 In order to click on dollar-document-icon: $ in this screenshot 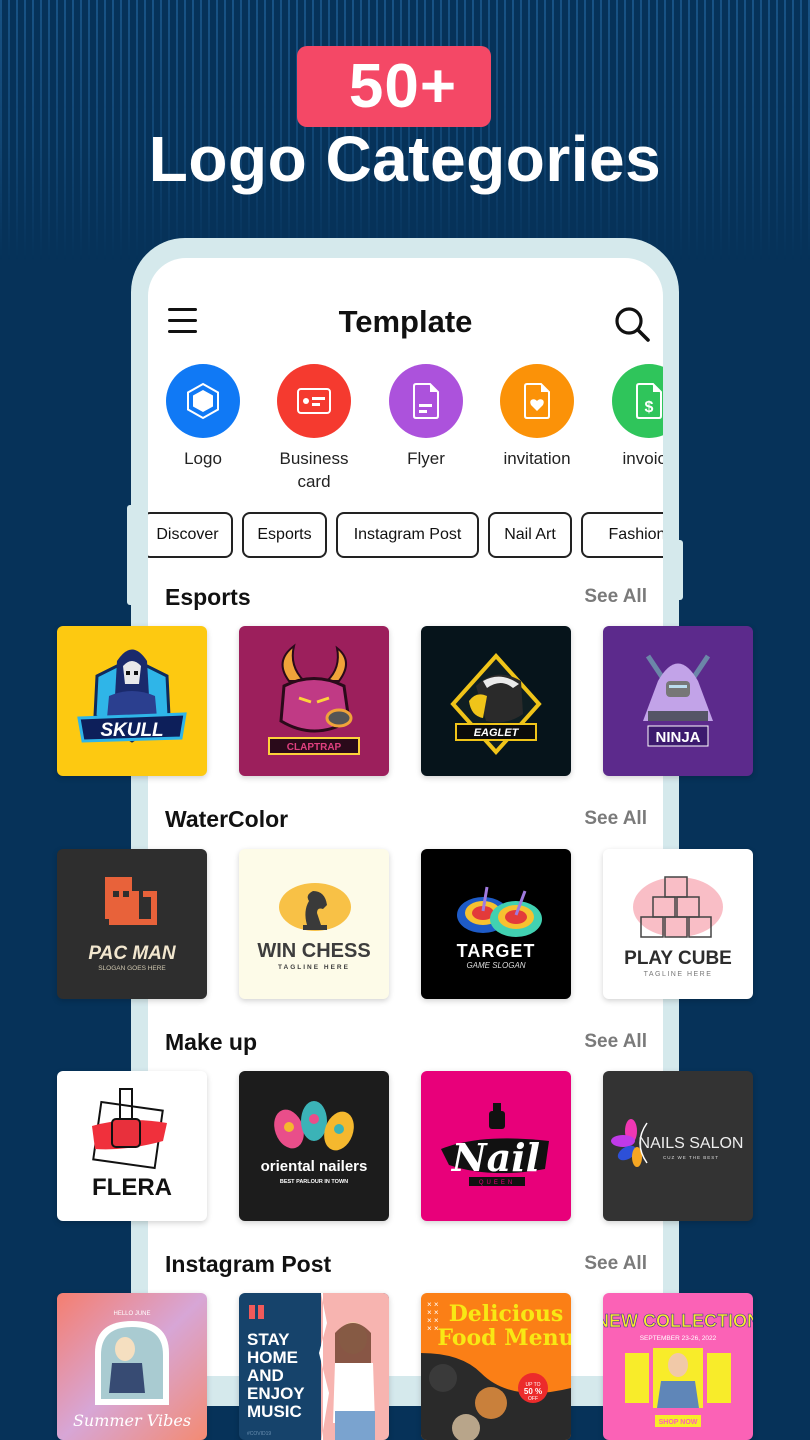, I will do `click(649, 401)`.